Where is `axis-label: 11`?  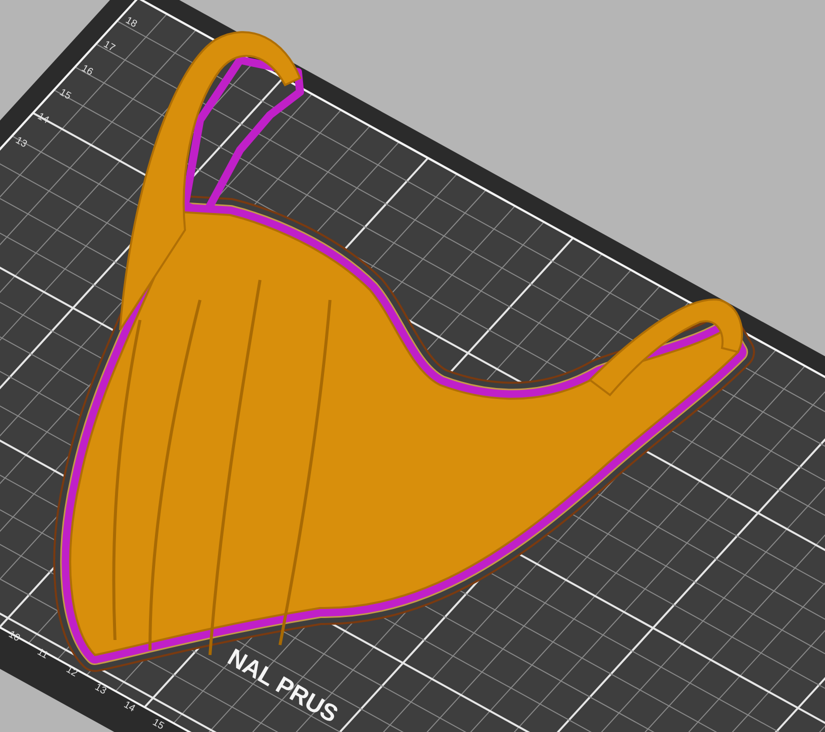
axis-label: 11 is located at coordinates (42, 654).